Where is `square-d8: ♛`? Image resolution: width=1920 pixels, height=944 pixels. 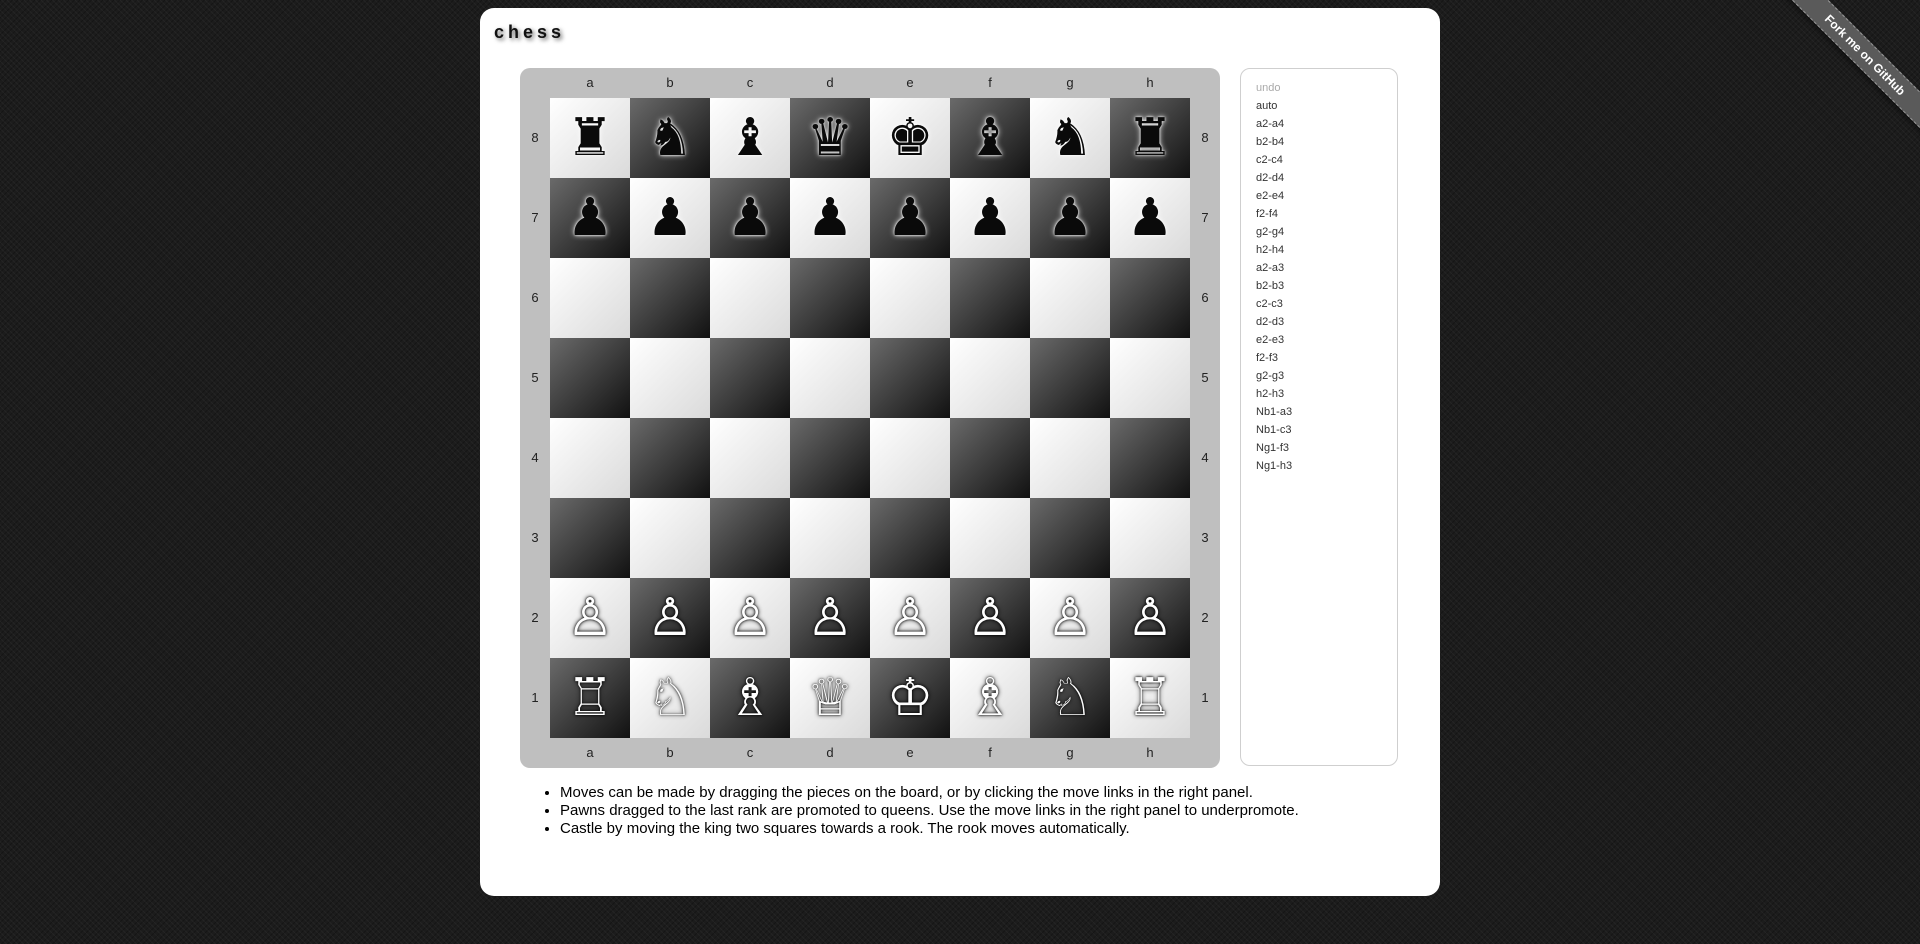 square-d8: ♛ is located at coordinates (830, 138).